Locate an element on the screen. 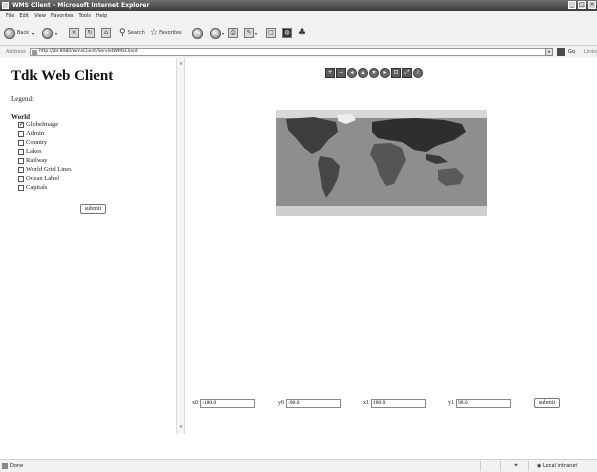 The height and width of the screenshot is (472, 597). research-button: ◍ is located at coordinates (287, 33).